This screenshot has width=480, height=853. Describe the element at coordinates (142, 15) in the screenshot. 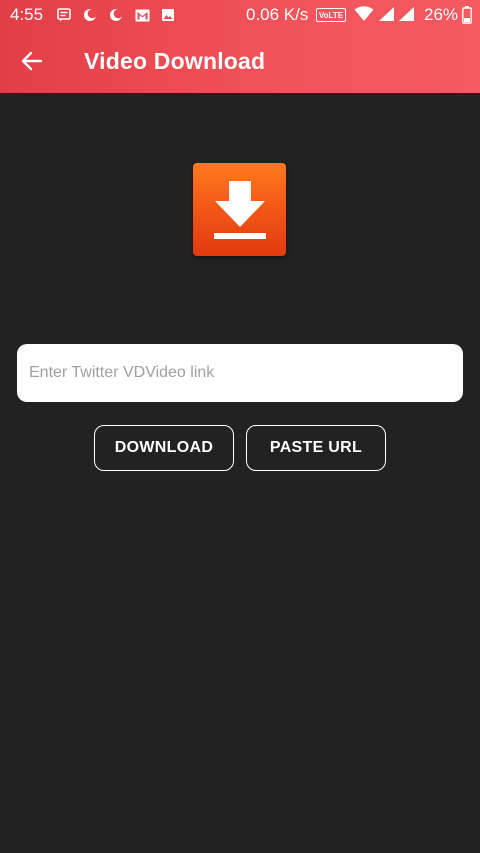

I see `gmail-icon` at that location.